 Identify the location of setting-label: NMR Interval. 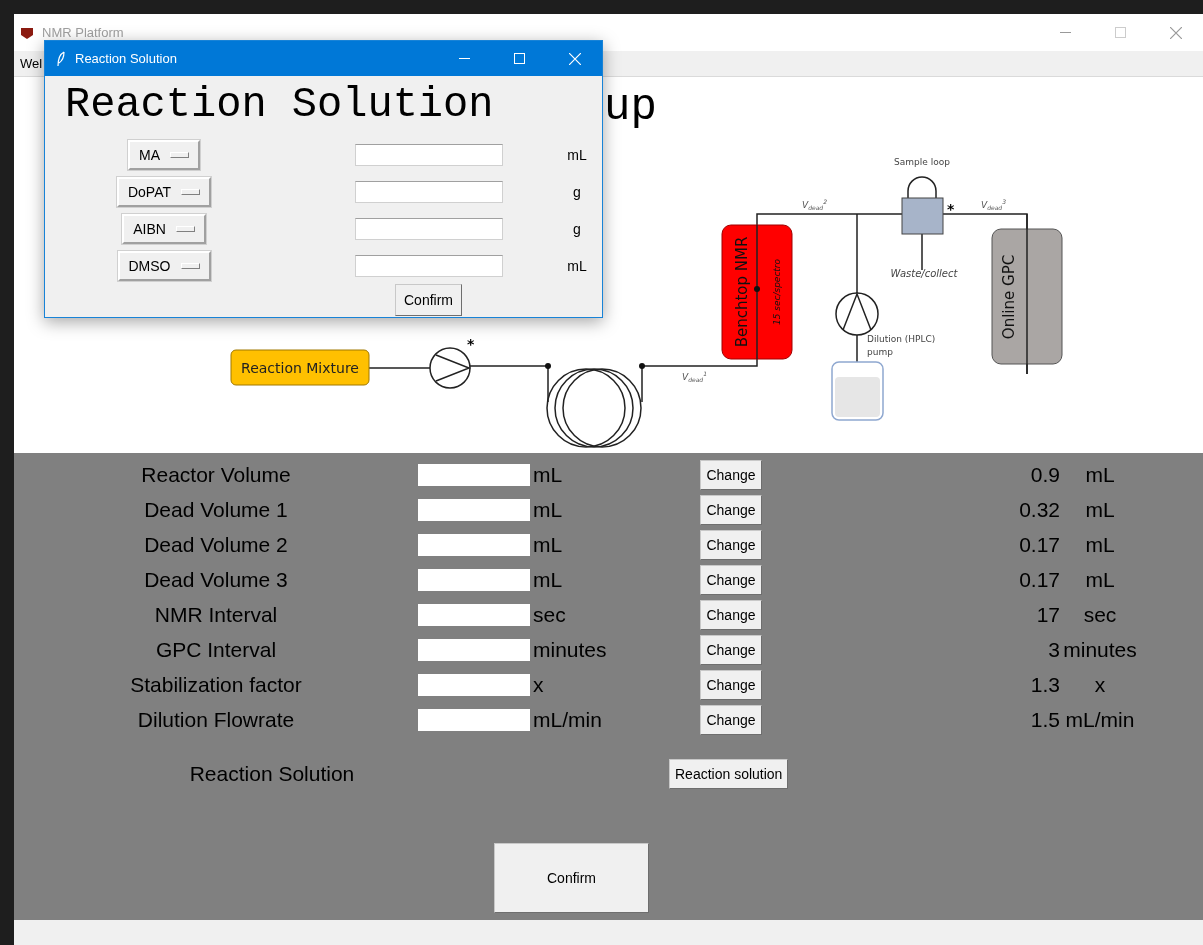
(216, 614).